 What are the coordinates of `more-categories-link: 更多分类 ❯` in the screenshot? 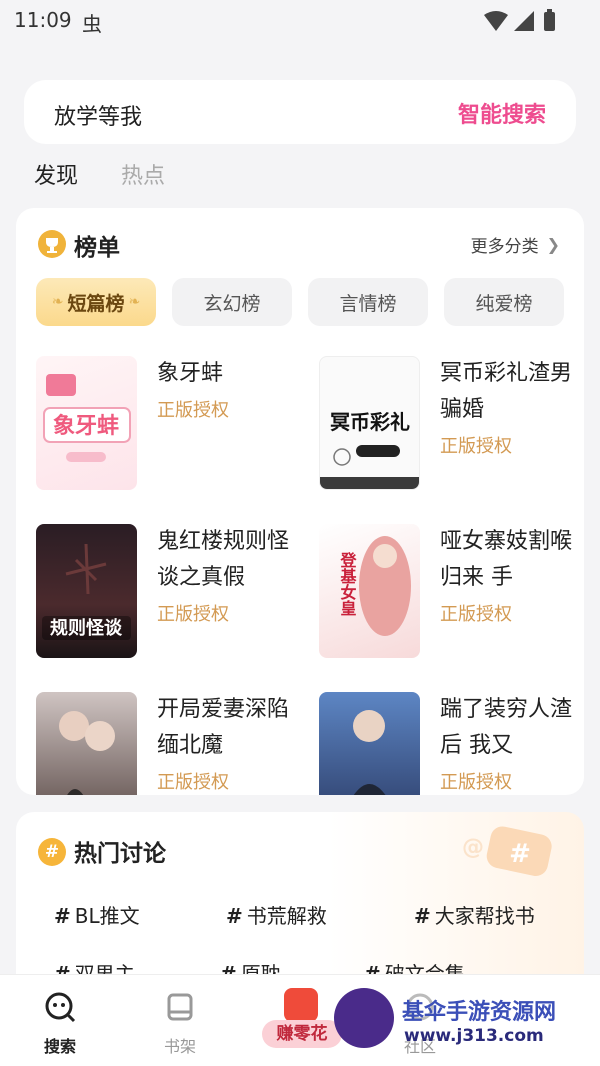 It's located at (515, 244).